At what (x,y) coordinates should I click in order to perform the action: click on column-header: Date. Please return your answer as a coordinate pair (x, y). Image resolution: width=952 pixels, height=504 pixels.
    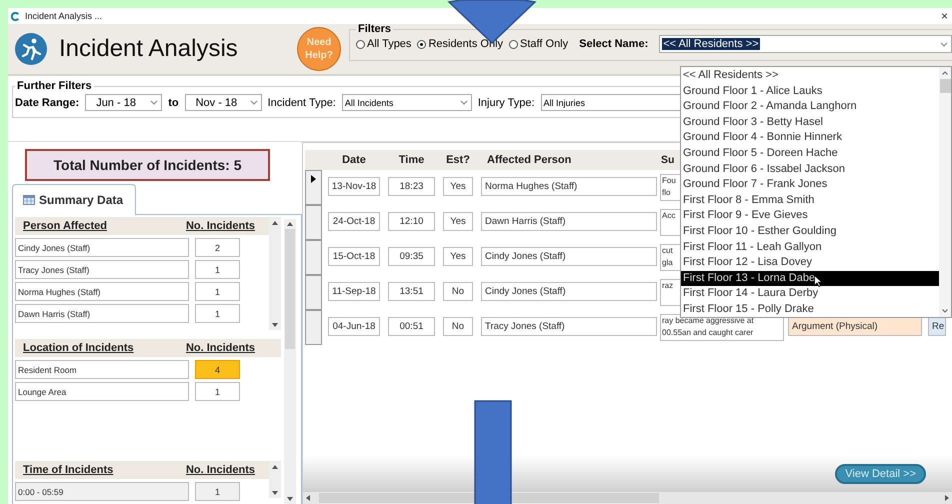
    Looking at the image, I should click on (354, 160).